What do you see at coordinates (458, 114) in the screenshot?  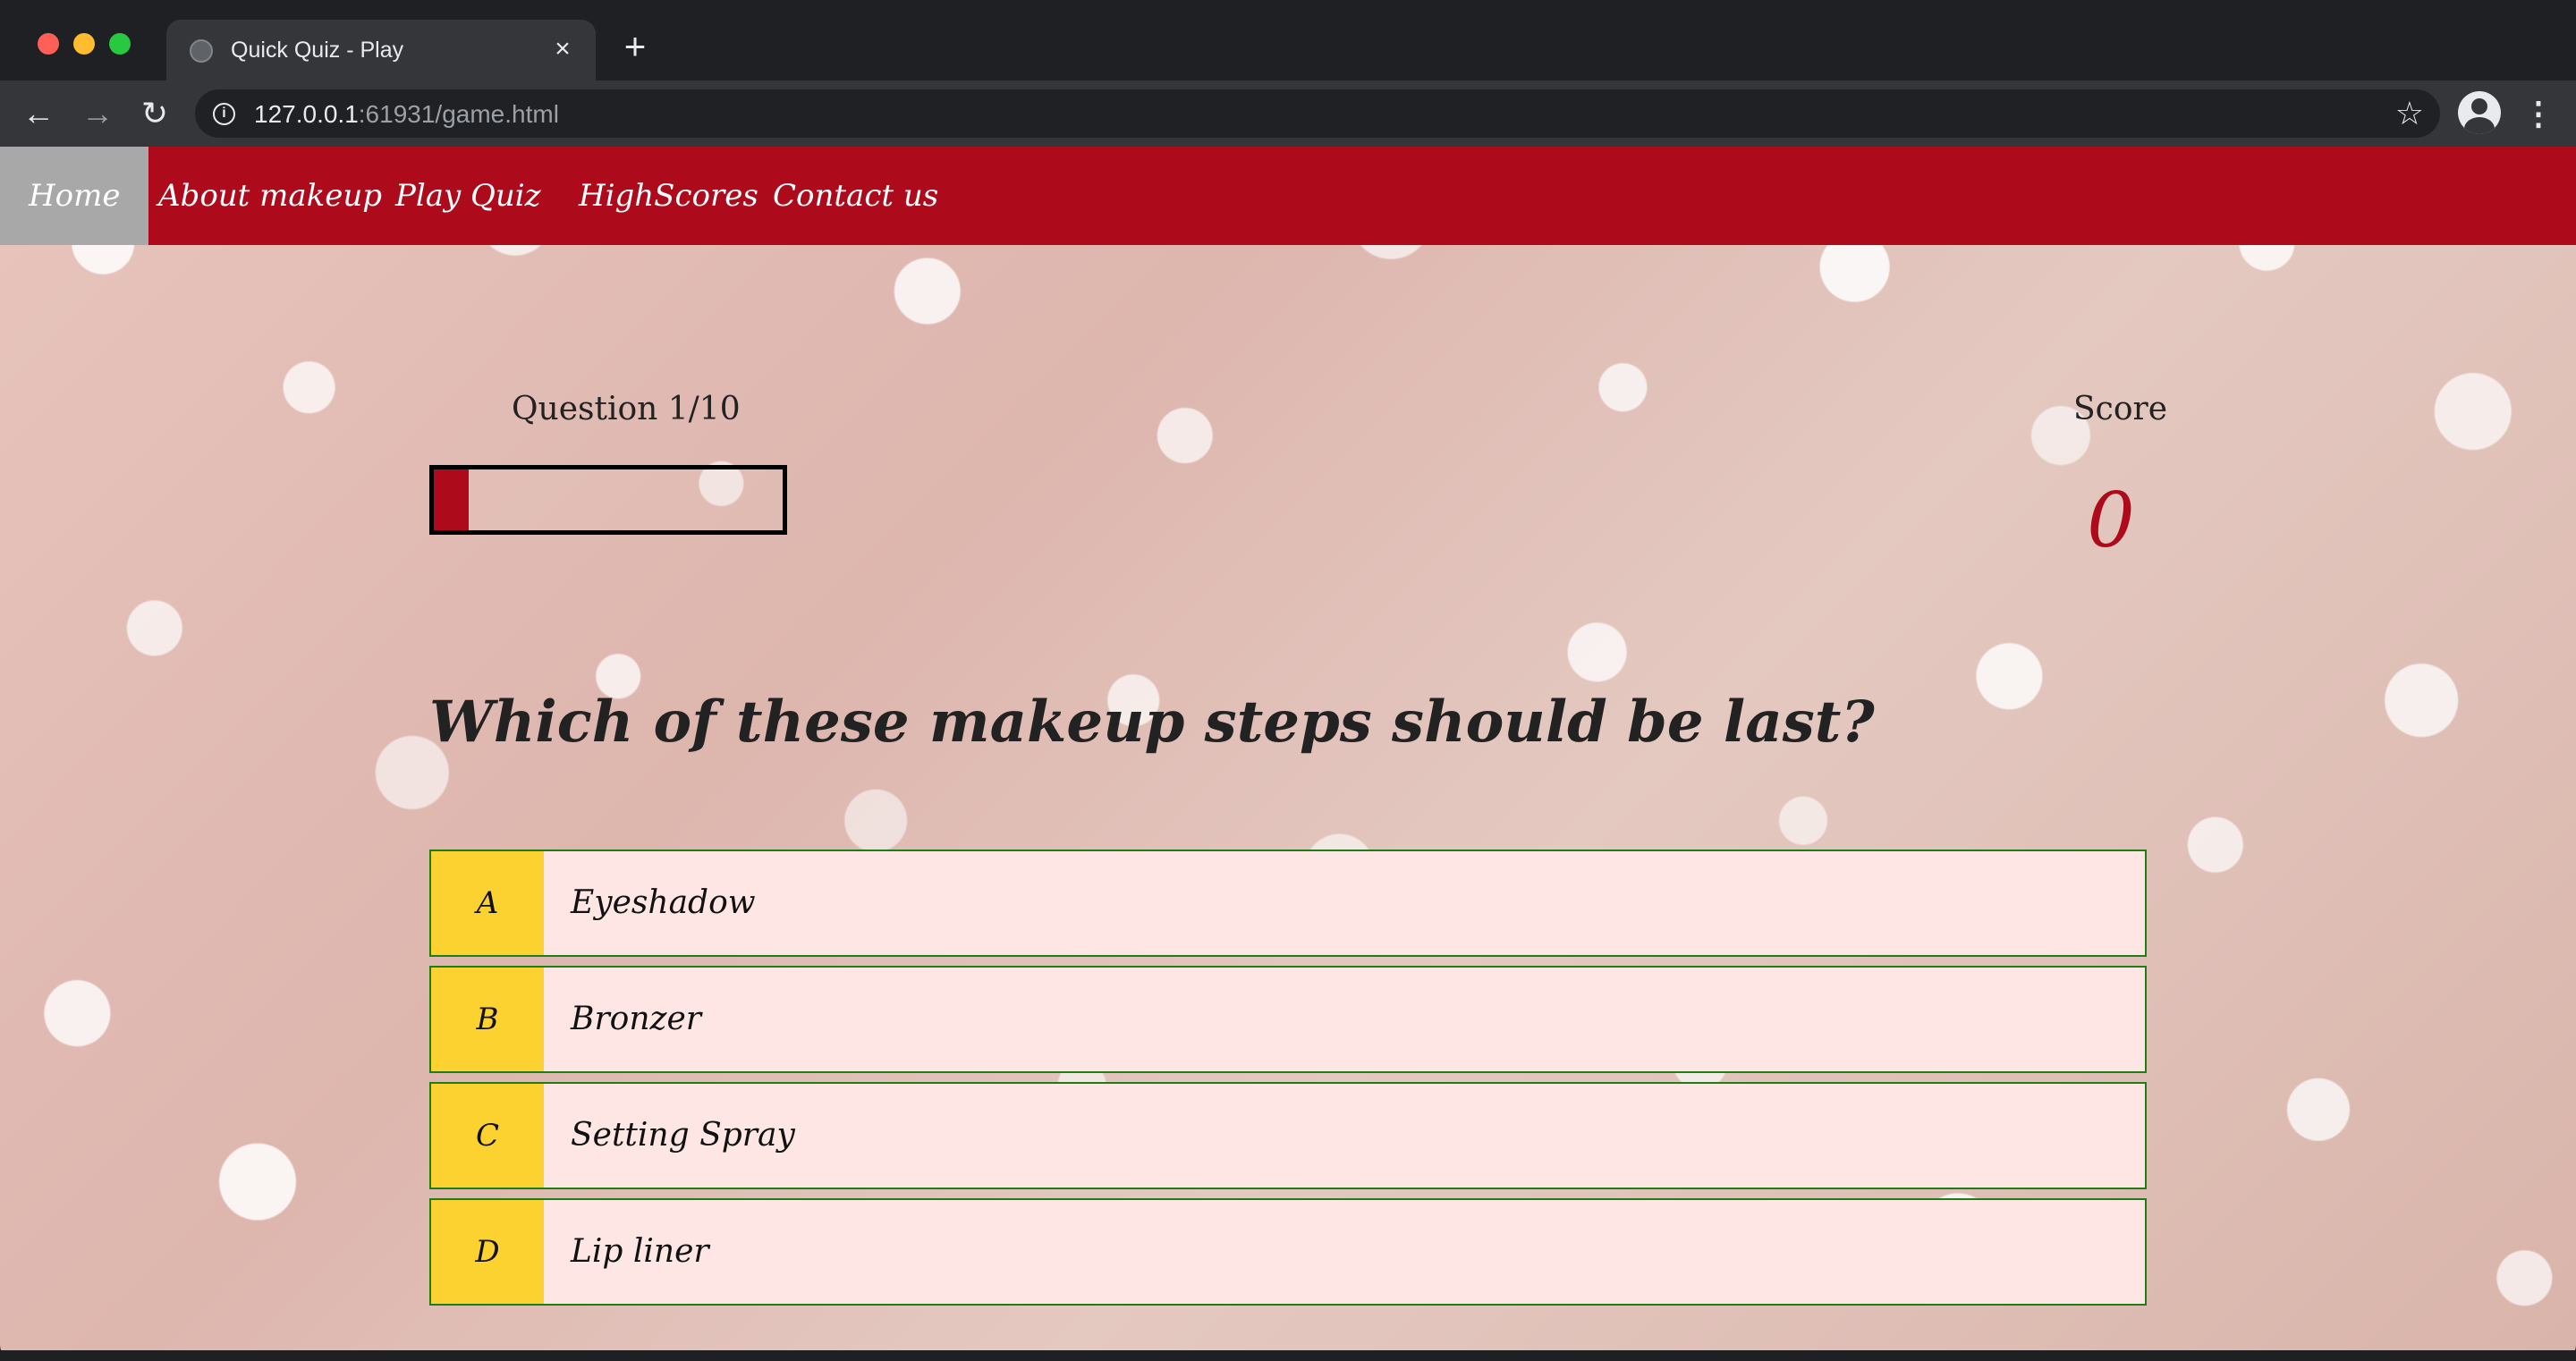 I see `url-path: :61931/game.html` at bounding box center [458, 114].